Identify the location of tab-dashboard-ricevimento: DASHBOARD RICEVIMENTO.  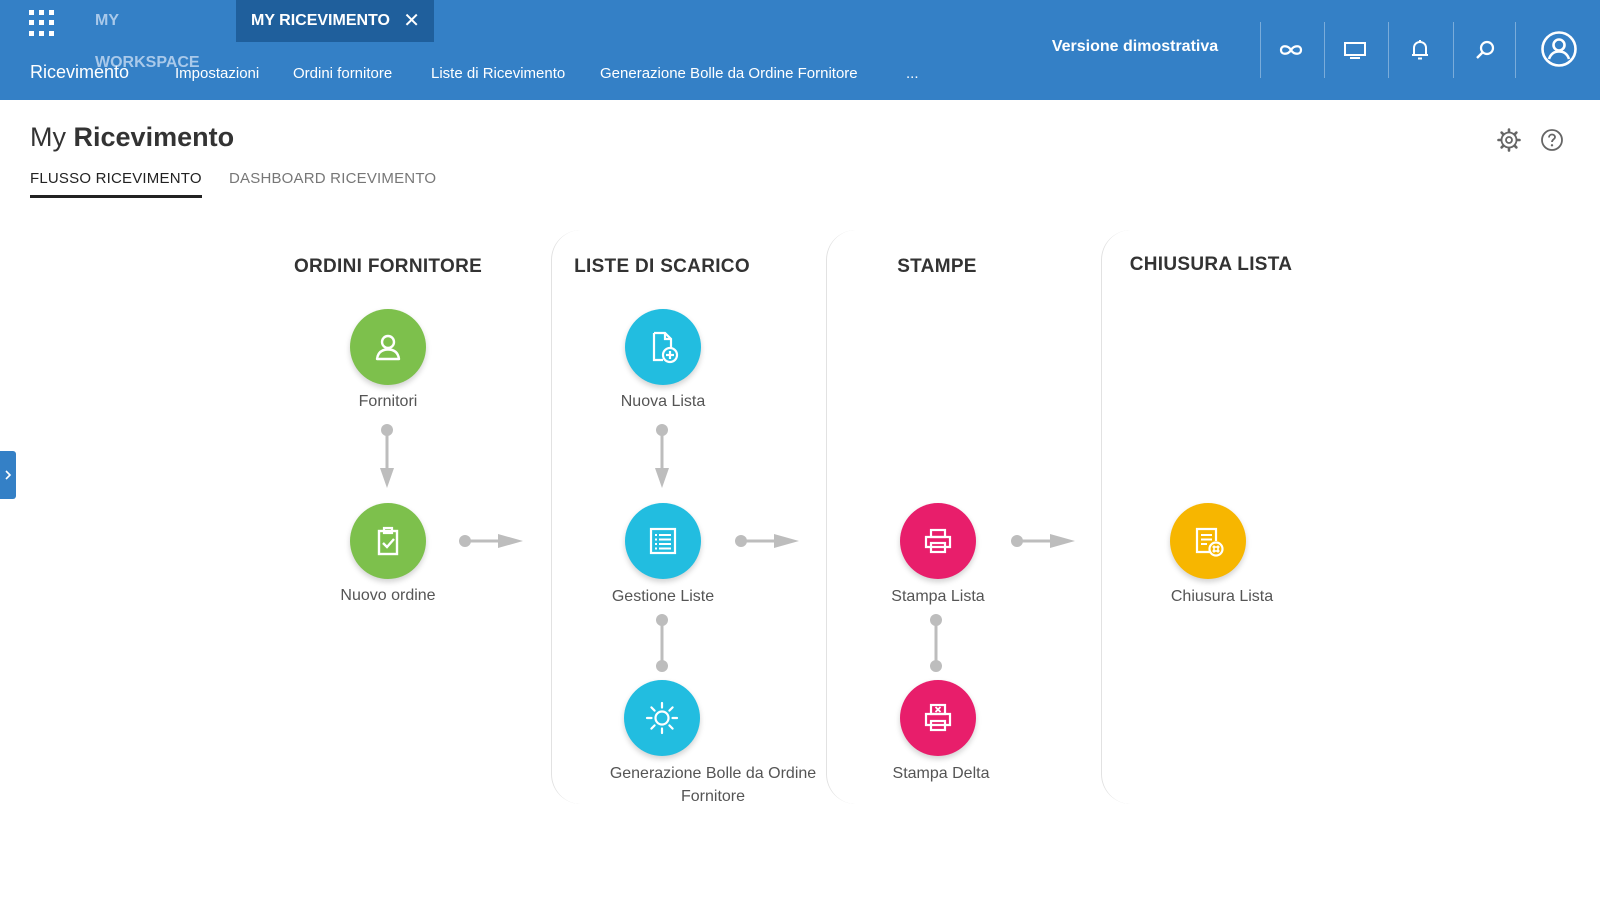
(332, 178).